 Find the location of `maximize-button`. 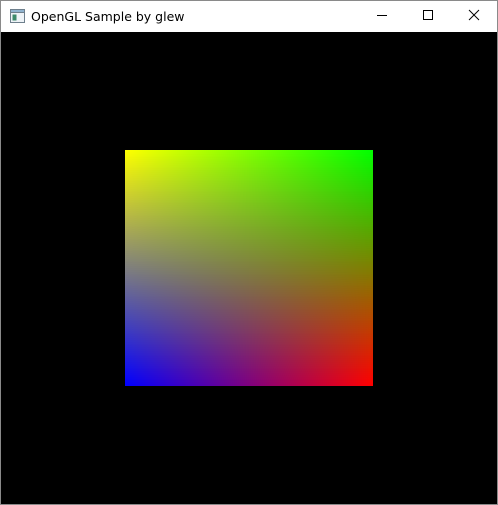

maximize-button is located at coordinates (428, 16).